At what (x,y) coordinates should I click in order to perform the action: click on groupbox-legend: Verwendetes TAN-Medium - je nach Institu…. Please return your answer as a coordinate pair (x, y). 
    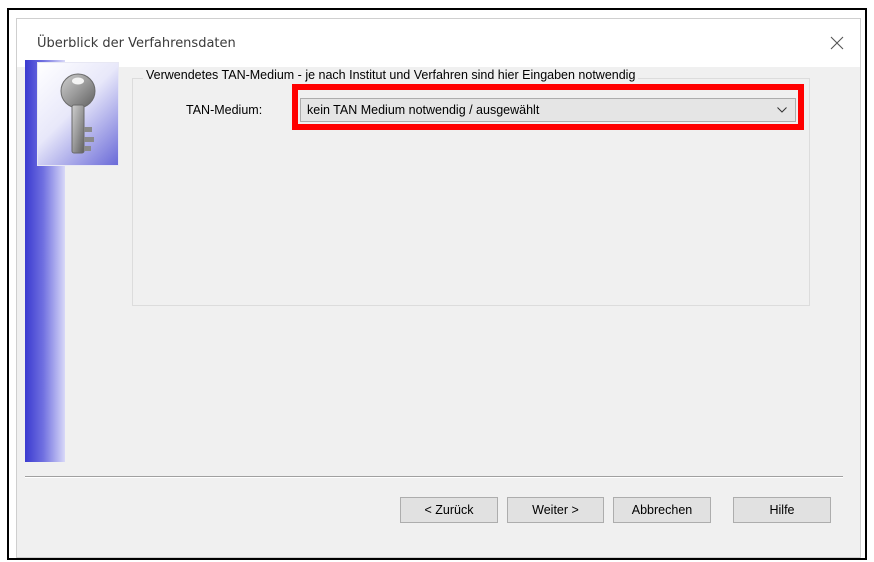
    Looking at the image, I should click on (391, 75).